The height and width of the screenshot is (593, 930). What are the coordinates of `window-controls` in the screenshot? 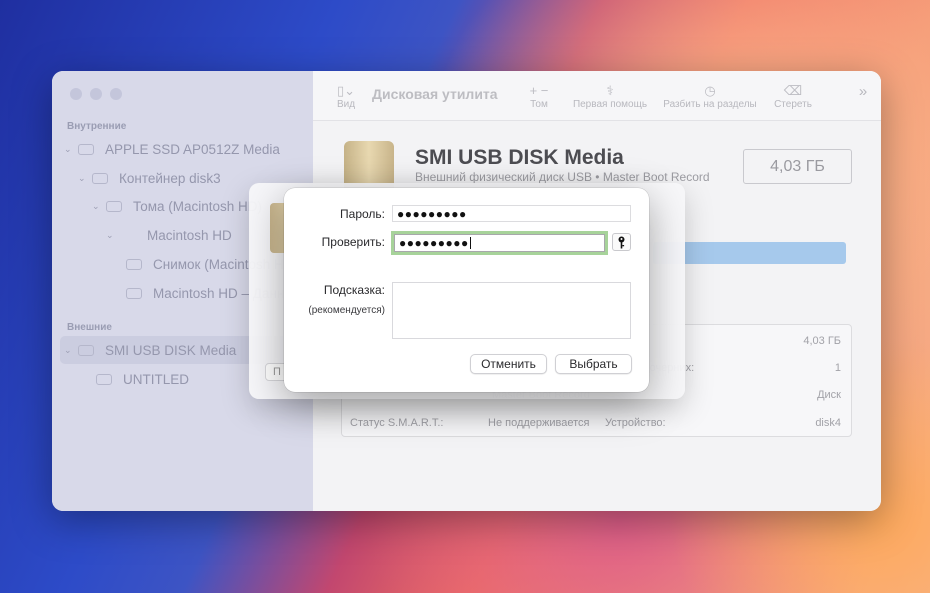 It's located at (96, 94).